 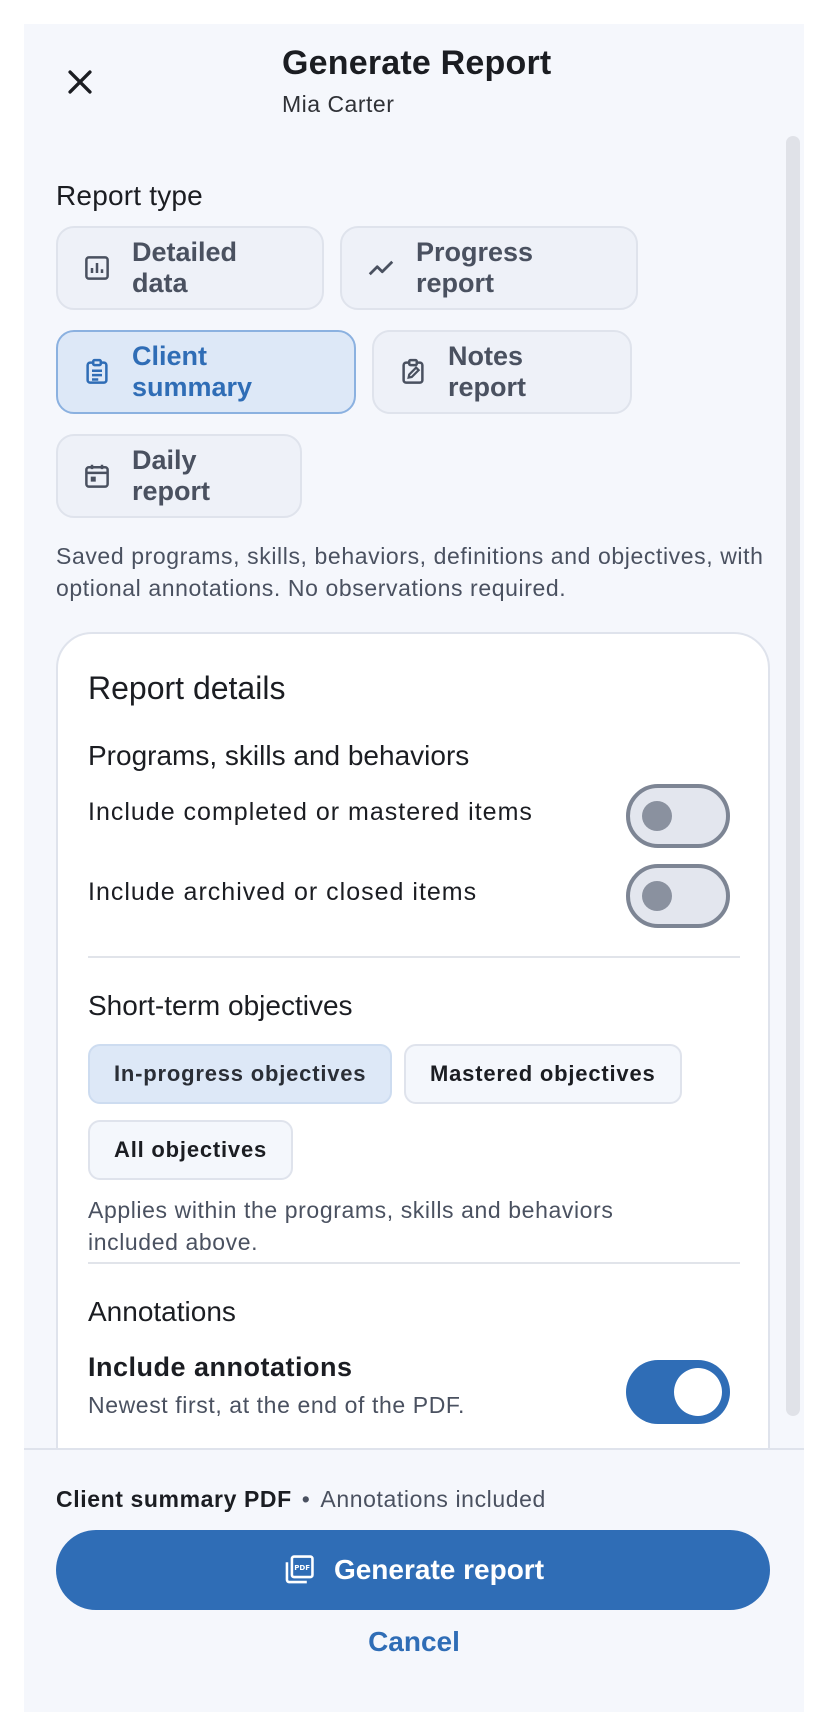 I want to click on chip-label: Progress report, so click(x=475, y=267).